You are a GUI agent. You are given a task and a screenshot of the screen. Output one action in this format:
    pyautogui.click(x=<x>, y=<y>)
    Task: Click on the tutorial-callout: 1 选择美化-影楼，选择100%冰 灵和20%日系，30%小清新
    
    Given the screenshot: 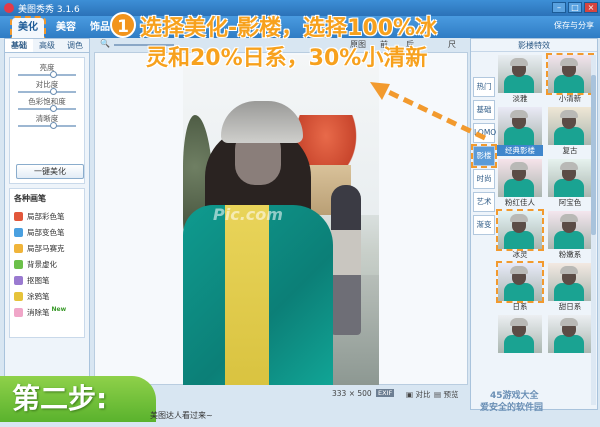 What is the action you would take?
    pyautogui.click(x=320, y=38)
    